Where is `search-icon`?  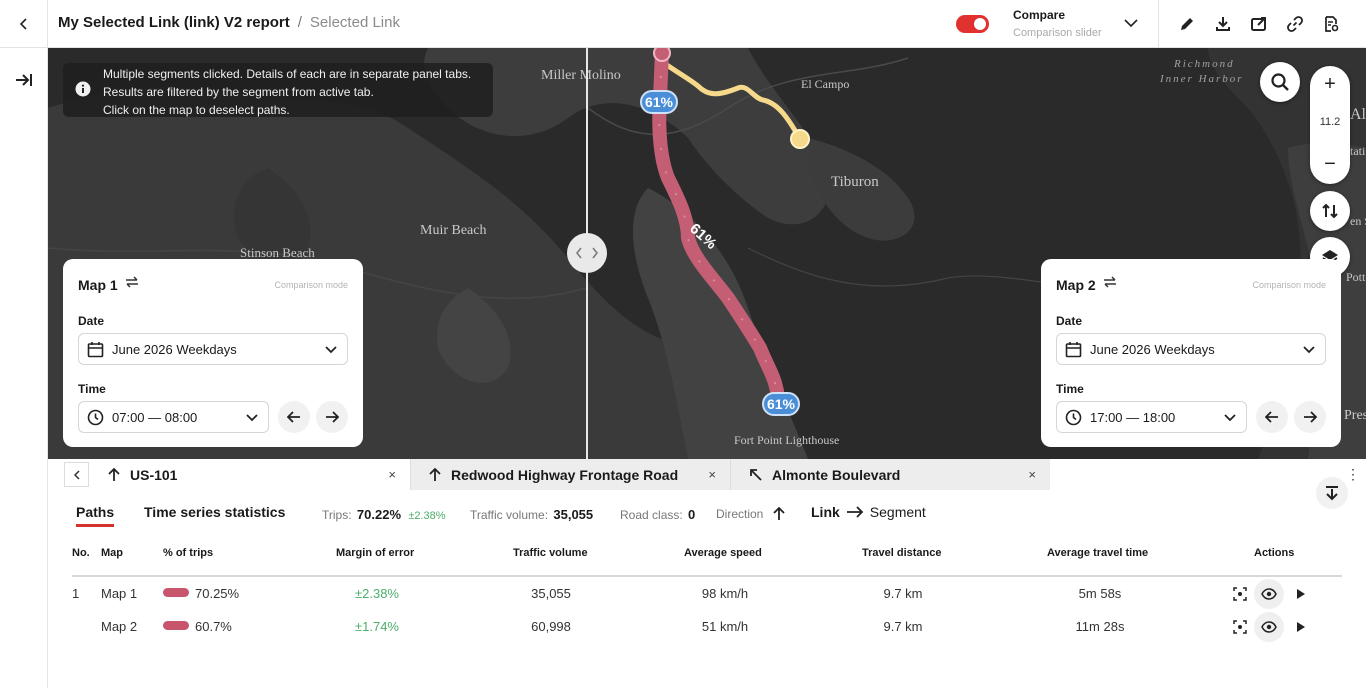
search-icon is located at coordinates (1280, 82).